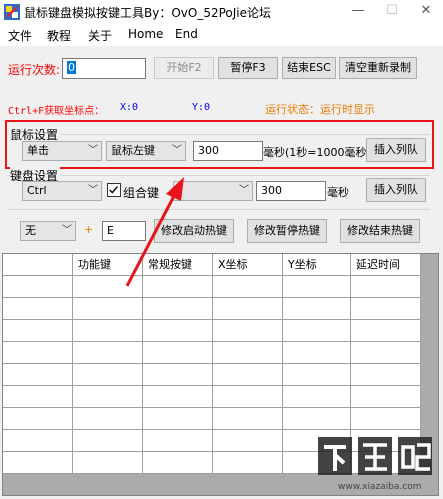 This screenshot has height=499, width=443. Describe the element at coordinates (154, 232) in the screenshot. I see `annotation-arrow` at that location.